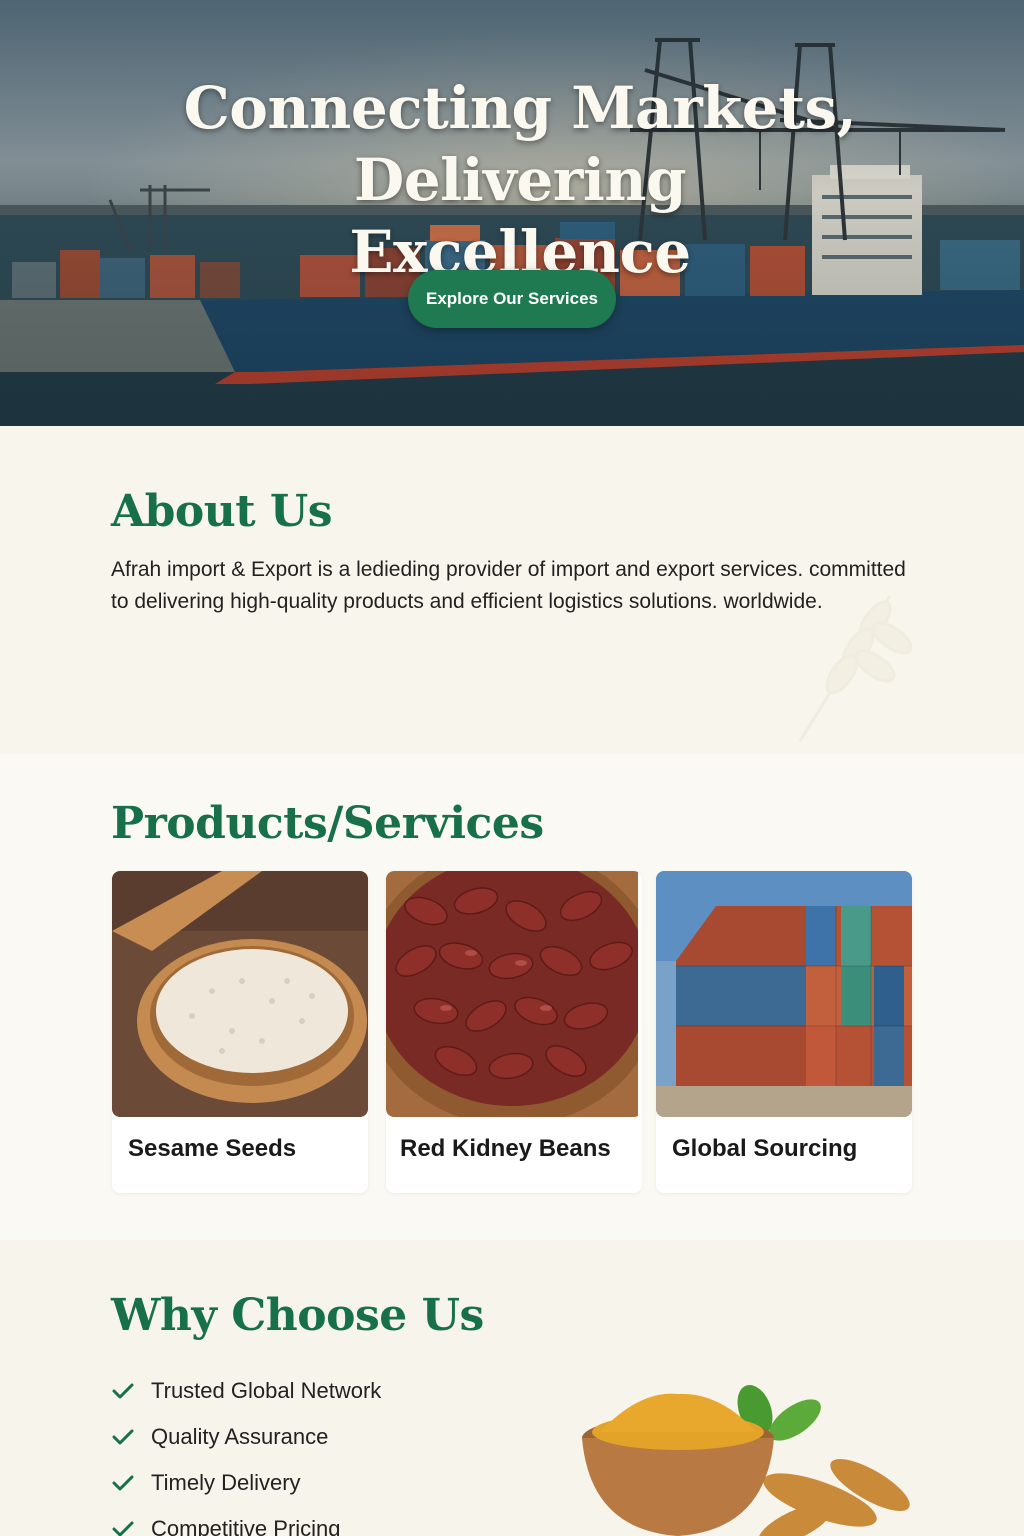  I want to click on product-card-kidney-beans: Red Kidney Beans, so click(514, 1032).